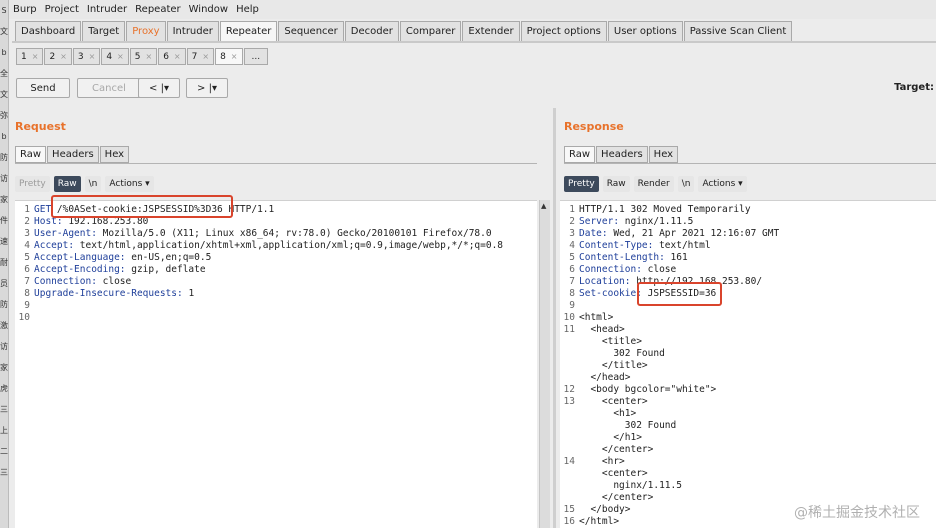 The height and width of the screenshot is (528, 936). I want to click on line-number: 2, so click(27, 221).